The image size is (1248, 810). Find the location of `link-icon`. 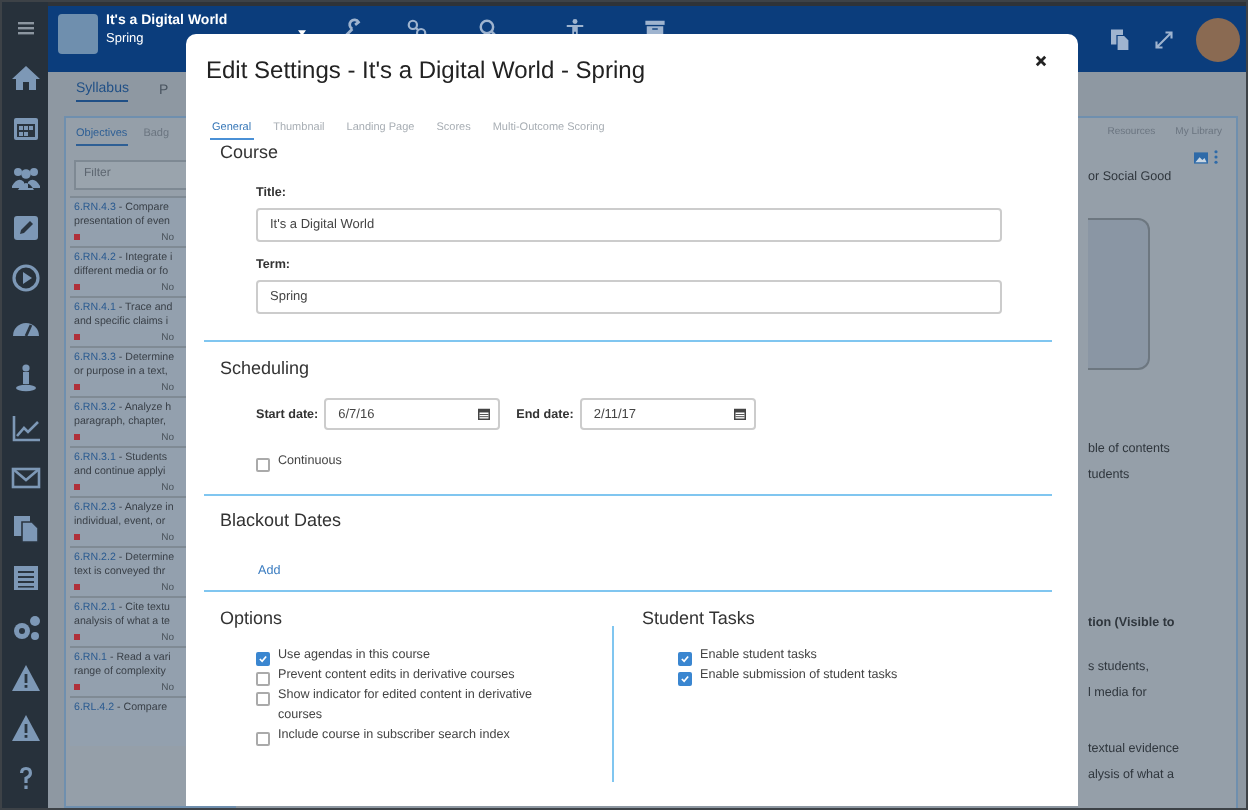

link-icon is located at coordinates (417, 29).